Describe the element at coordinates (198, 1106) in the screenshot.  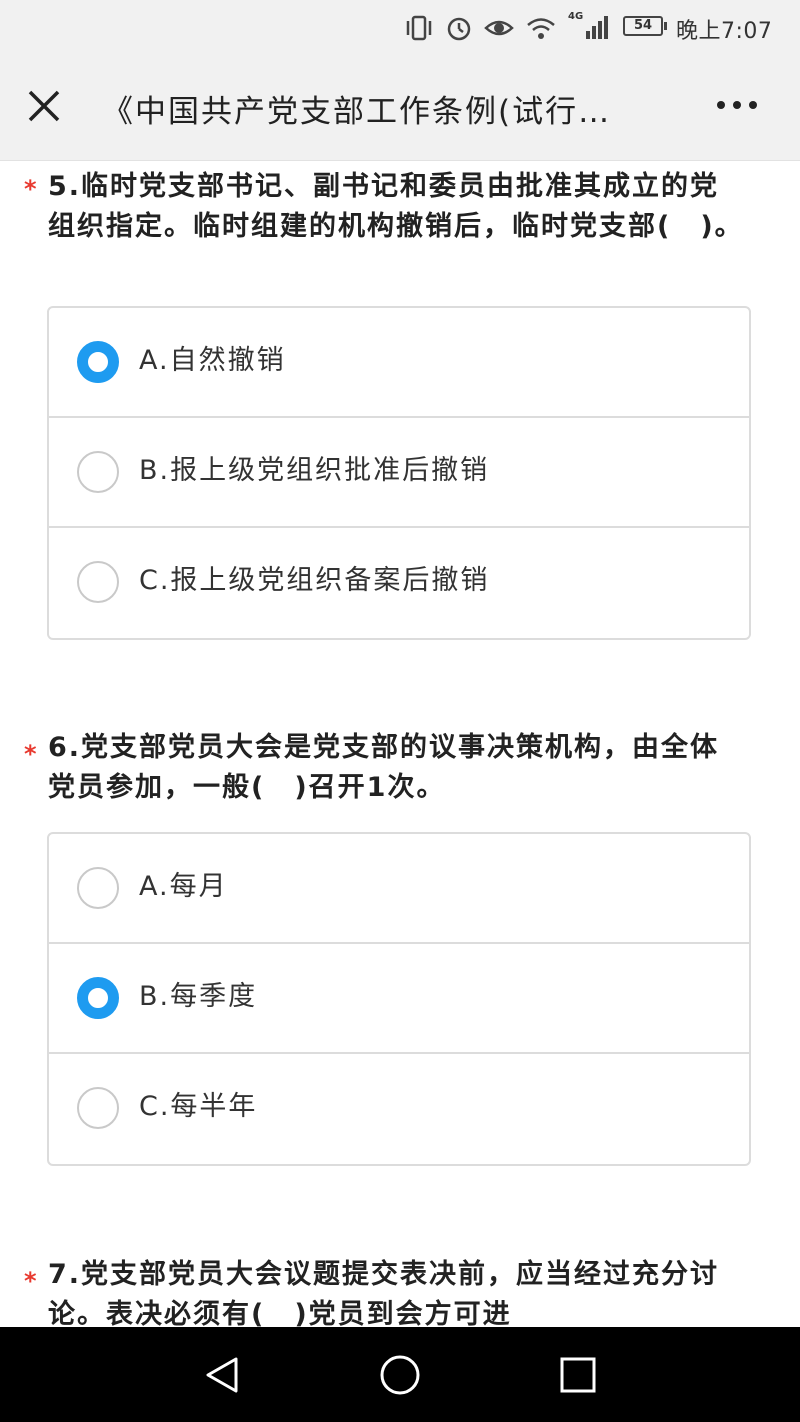
I see `option-label: C.每半年` at that location.